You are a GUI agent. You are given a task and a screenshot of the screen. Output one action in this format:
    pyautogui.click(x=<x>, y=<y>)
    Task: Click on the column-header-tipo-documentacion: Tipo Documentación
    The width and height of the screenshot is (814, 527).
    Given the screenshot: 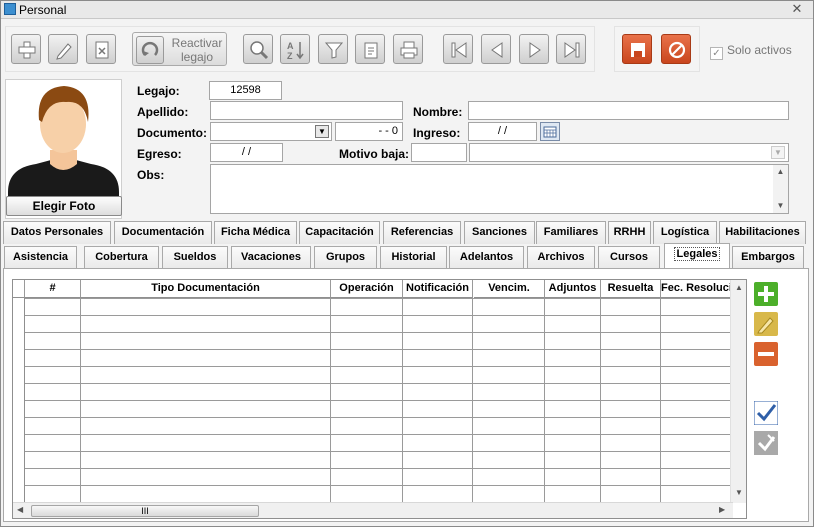 What is the action you would take?
    pyautogui.click(x=206, y=289)
    